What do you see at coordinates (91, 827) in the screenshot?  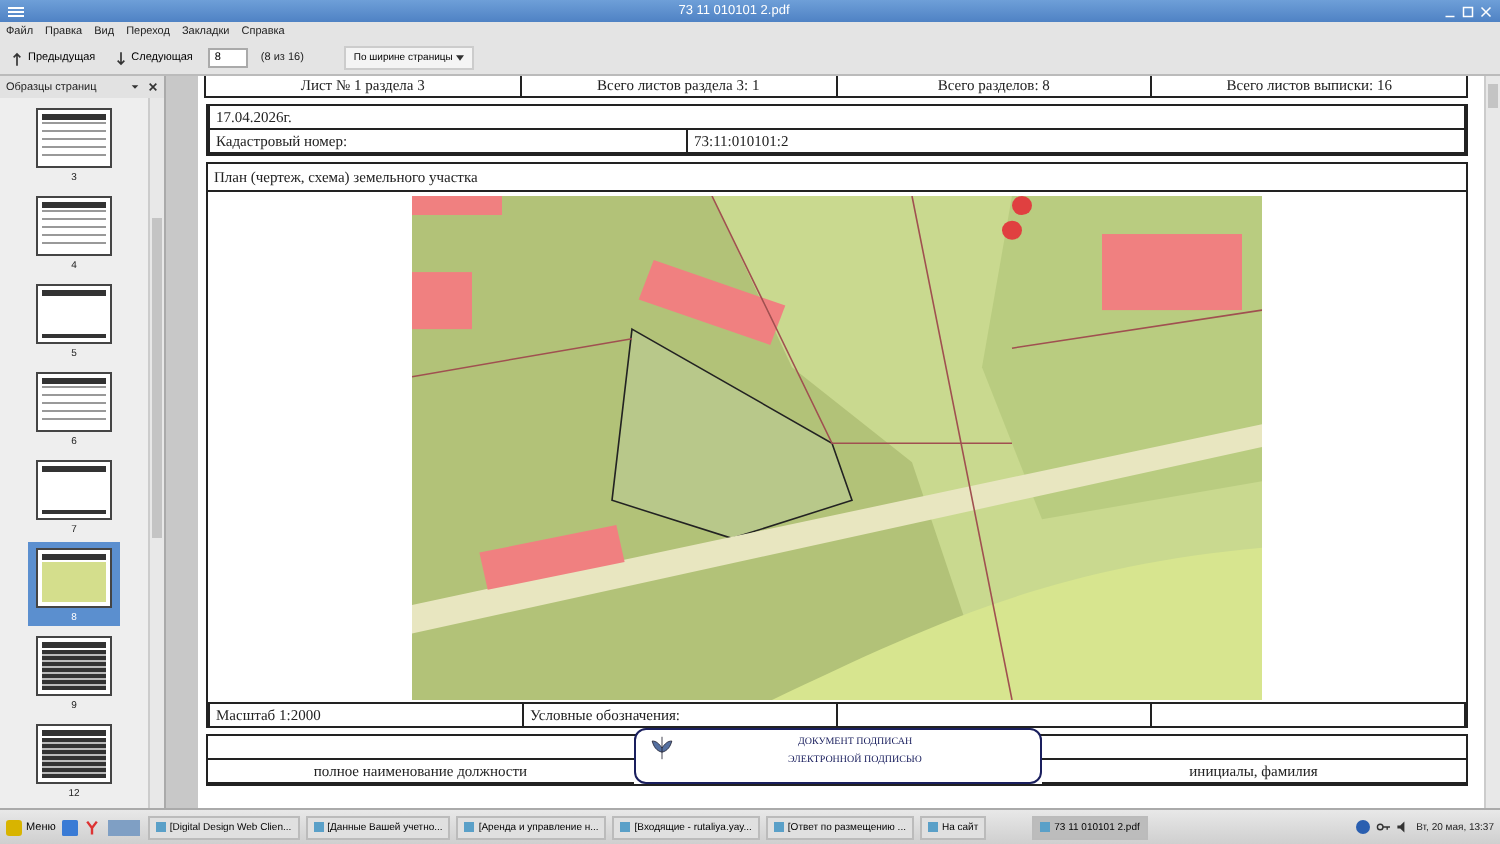 I see `browser-icon` at bounding box center [91, 827].